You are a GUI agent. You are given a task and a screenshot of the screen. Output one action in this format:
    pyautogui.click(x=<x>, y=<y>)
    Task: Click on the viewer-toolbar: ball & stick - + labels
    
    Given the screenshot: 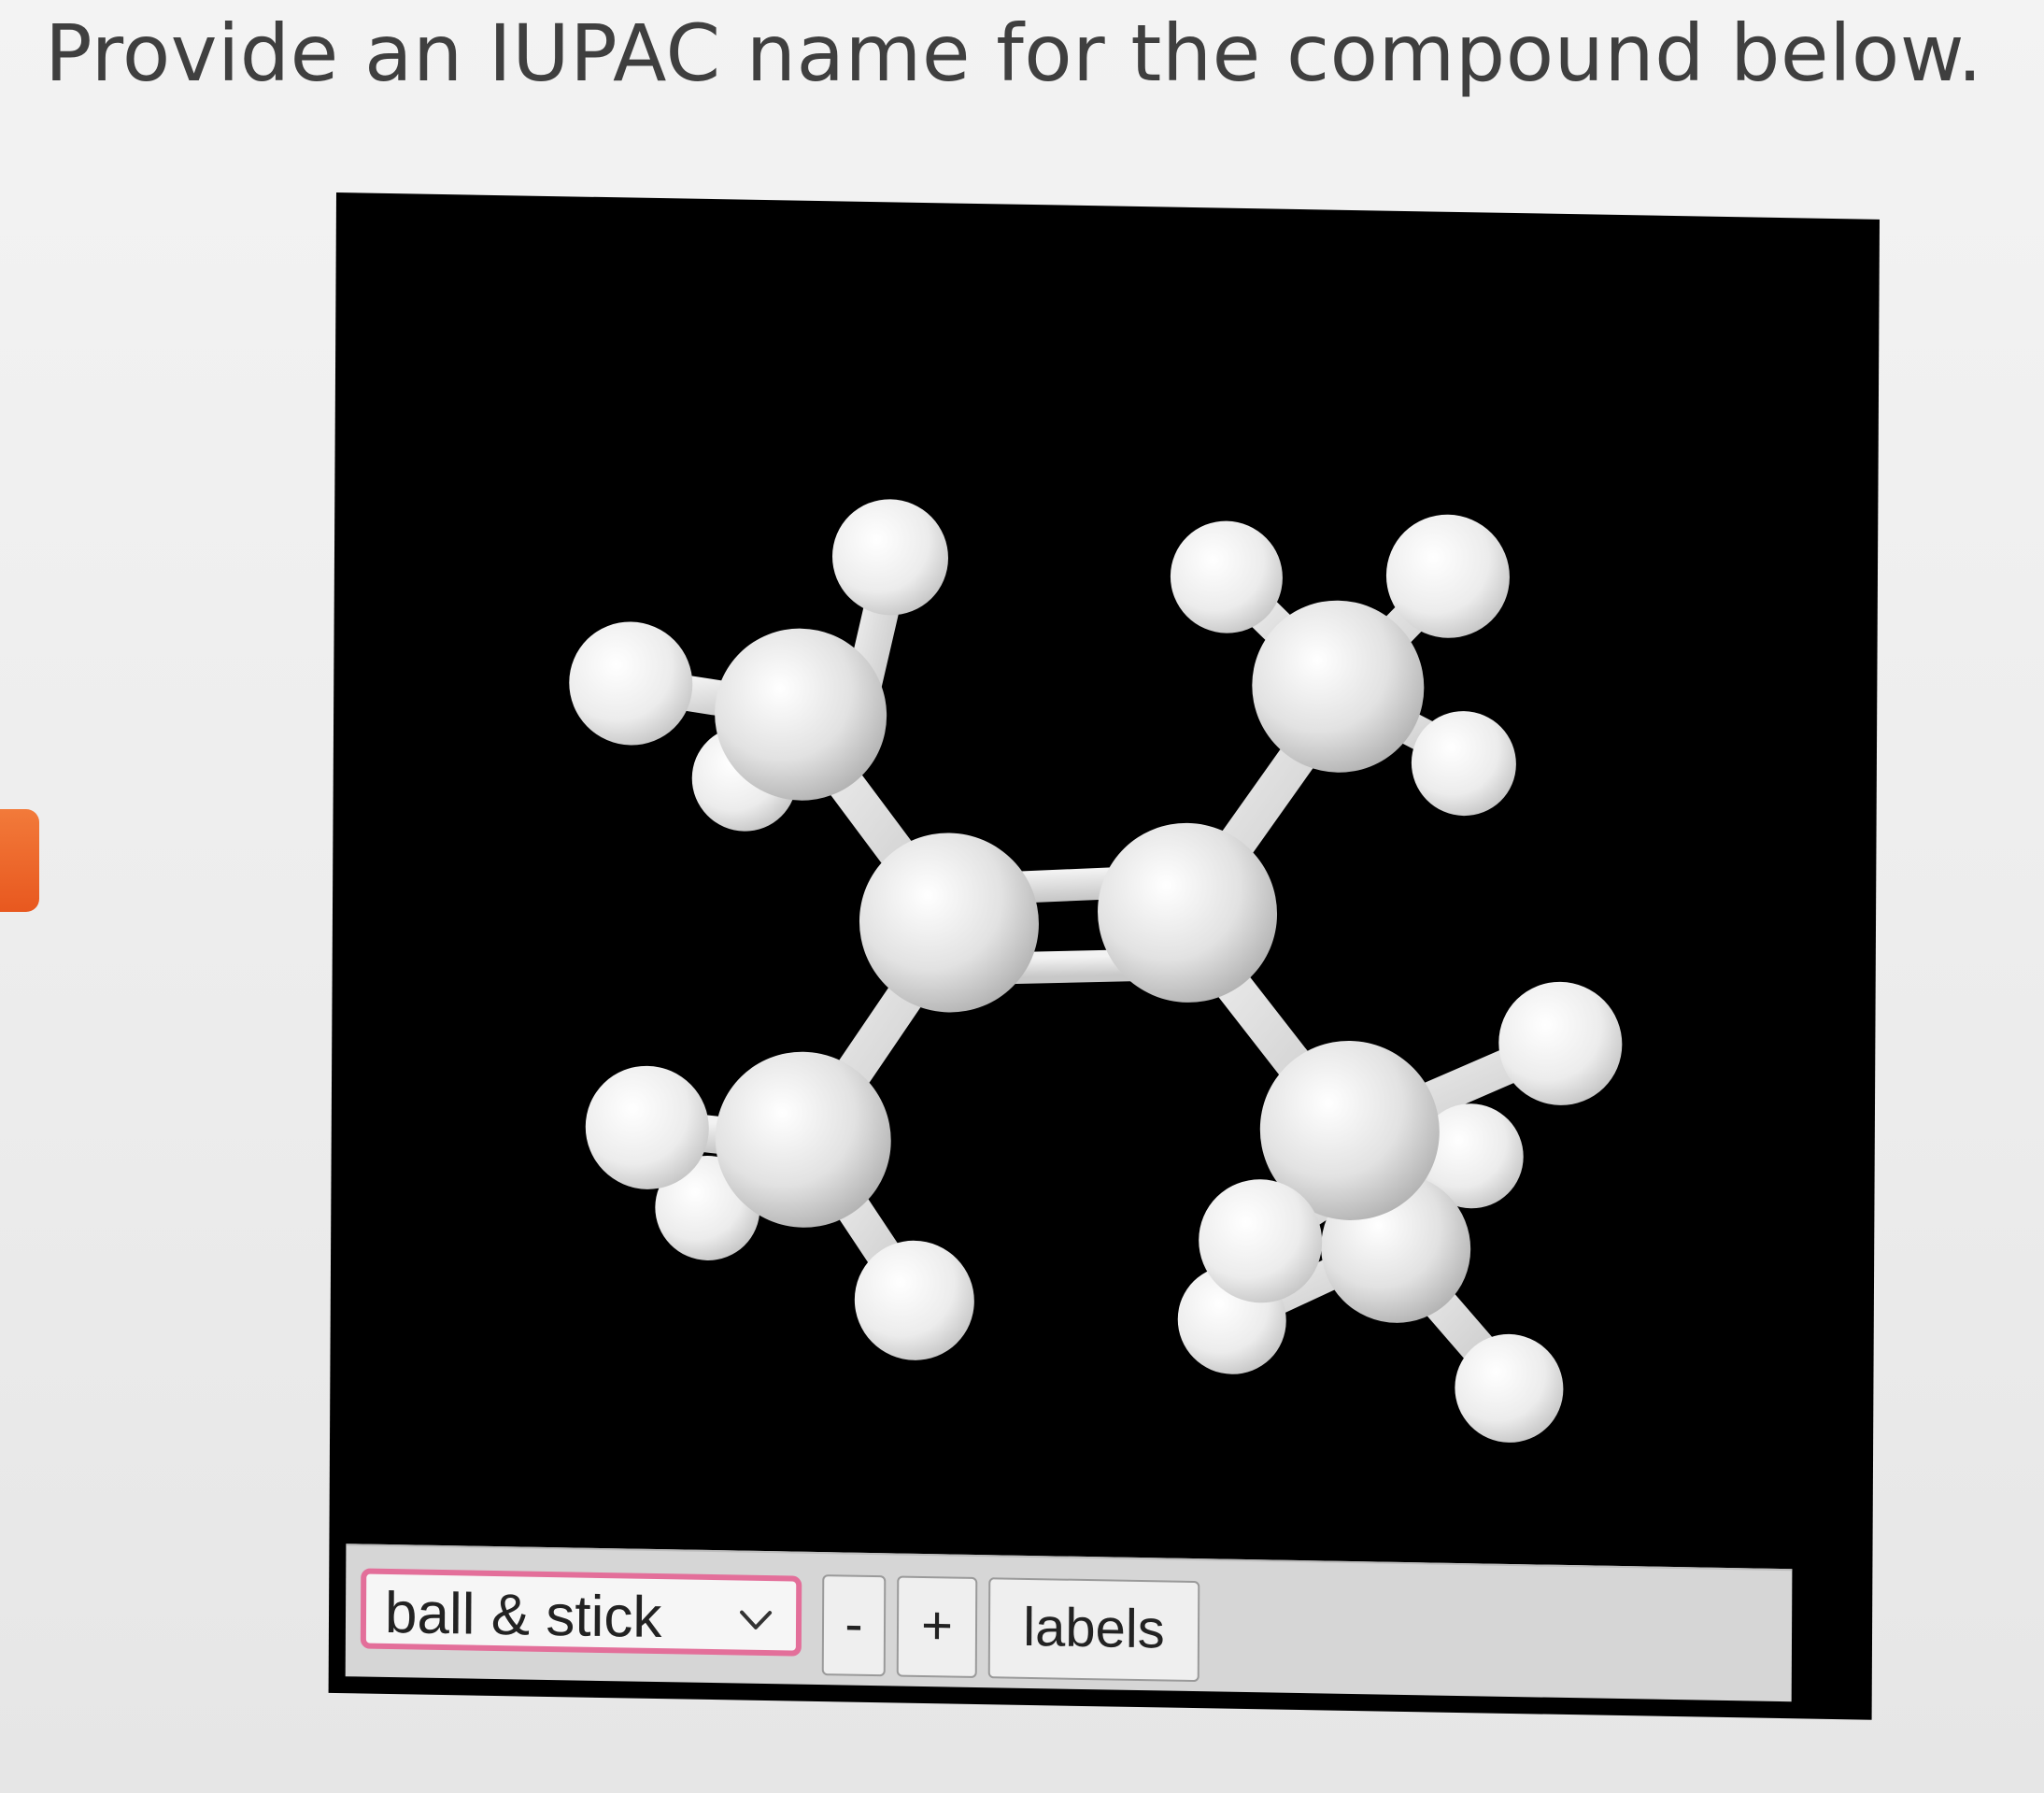 What is the action you would take?
    pyautogui.click(x=1069, y=1623)
    